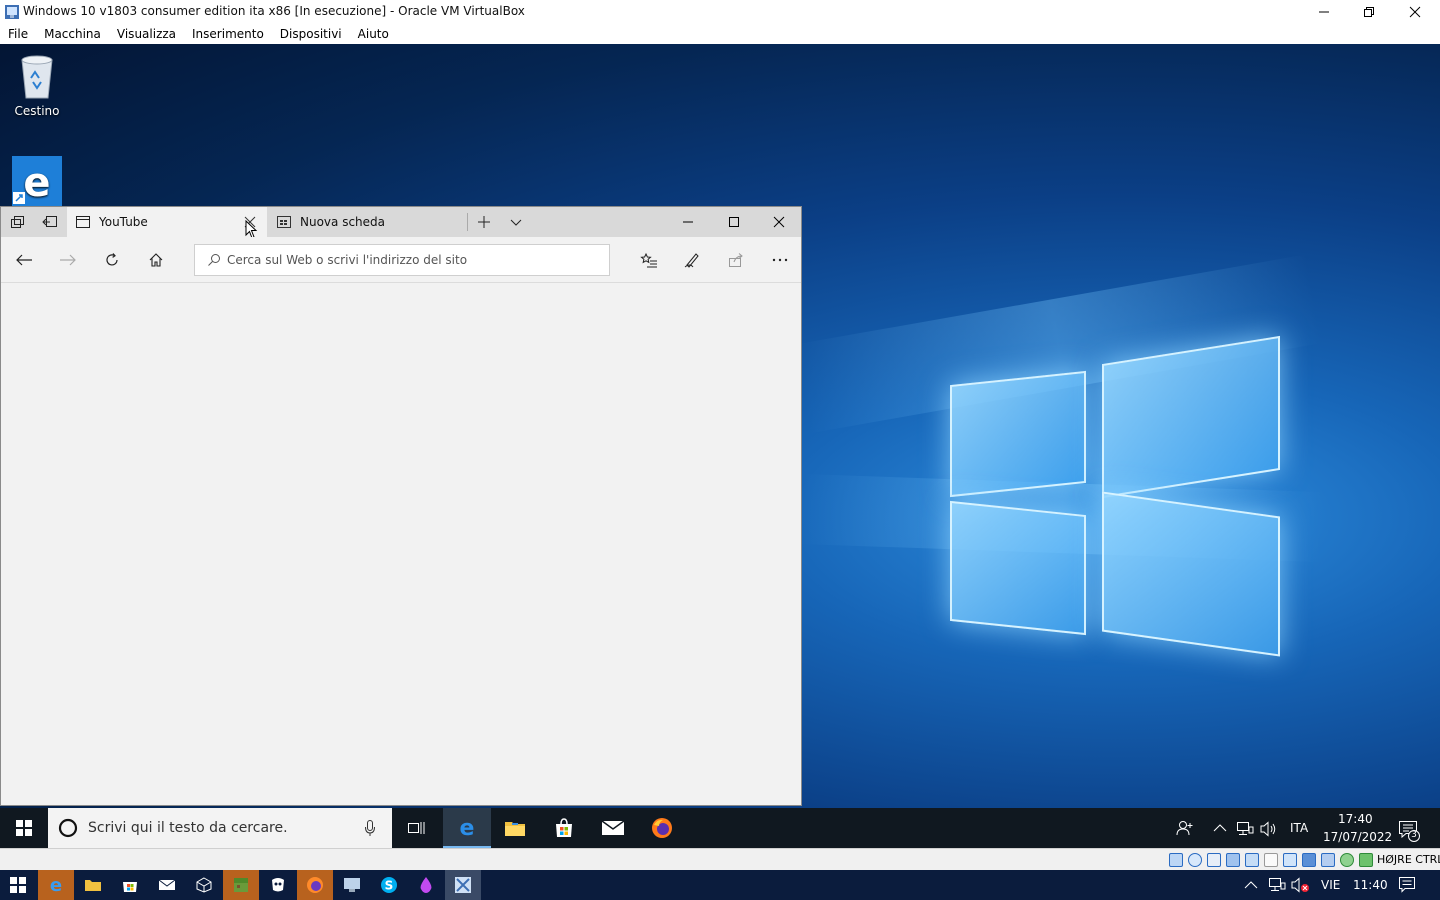 The height and width of the screenshot is (900, 1440). Describe the element at coordinates (93, 885) in the screenshot. I see `host-file-explorer-icon` at that location.